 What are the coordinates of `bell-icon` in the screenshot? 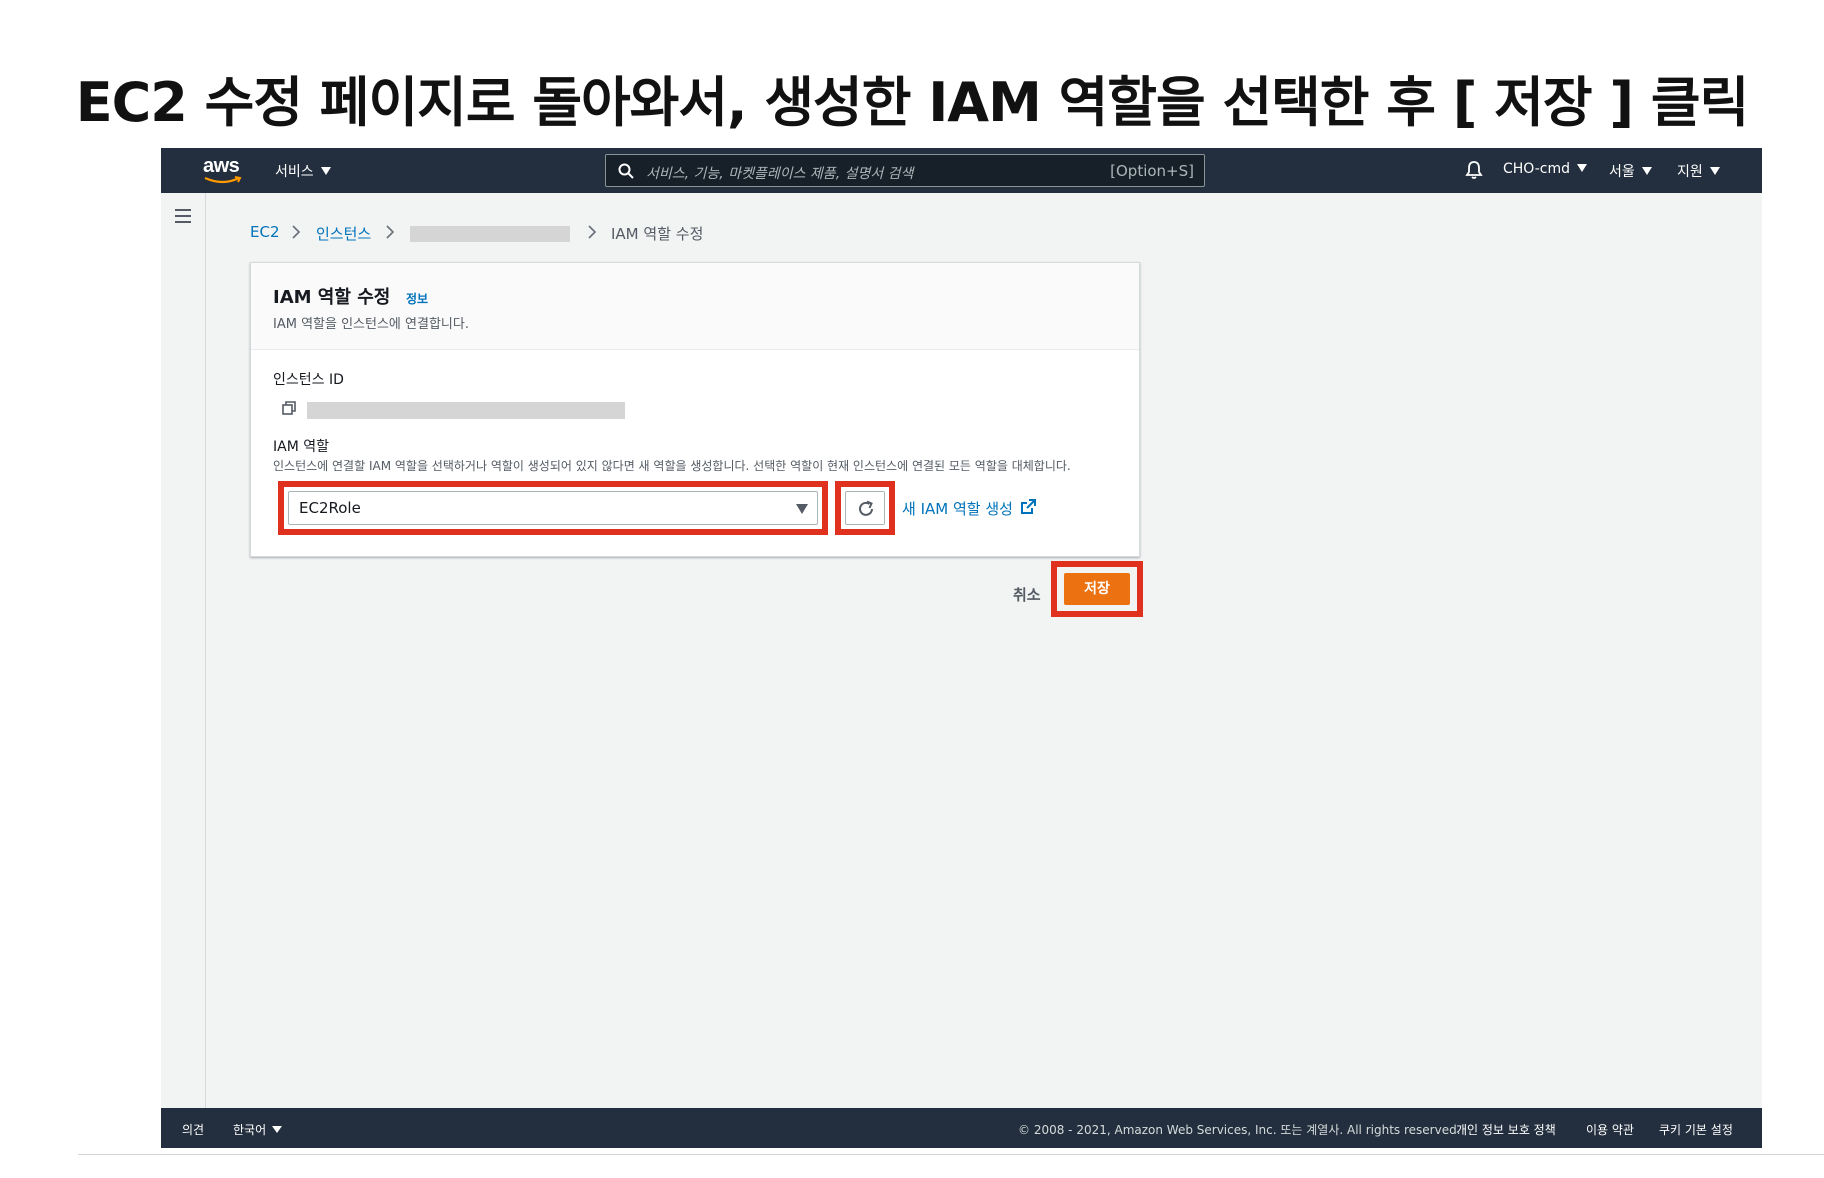 It's located at (1474, 170).